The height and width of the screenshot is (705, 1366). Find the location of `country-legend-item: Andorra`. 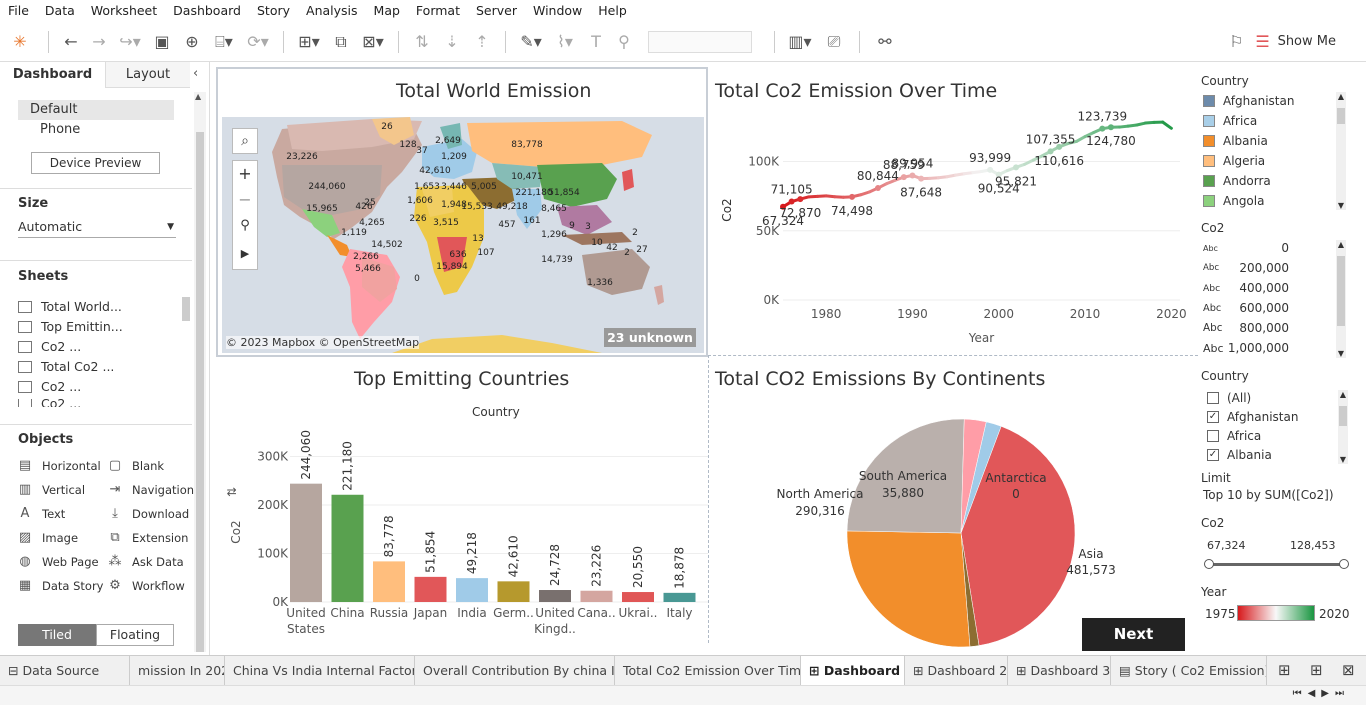

country-legend-item: Andorra is located at coordinates (1237, 181).